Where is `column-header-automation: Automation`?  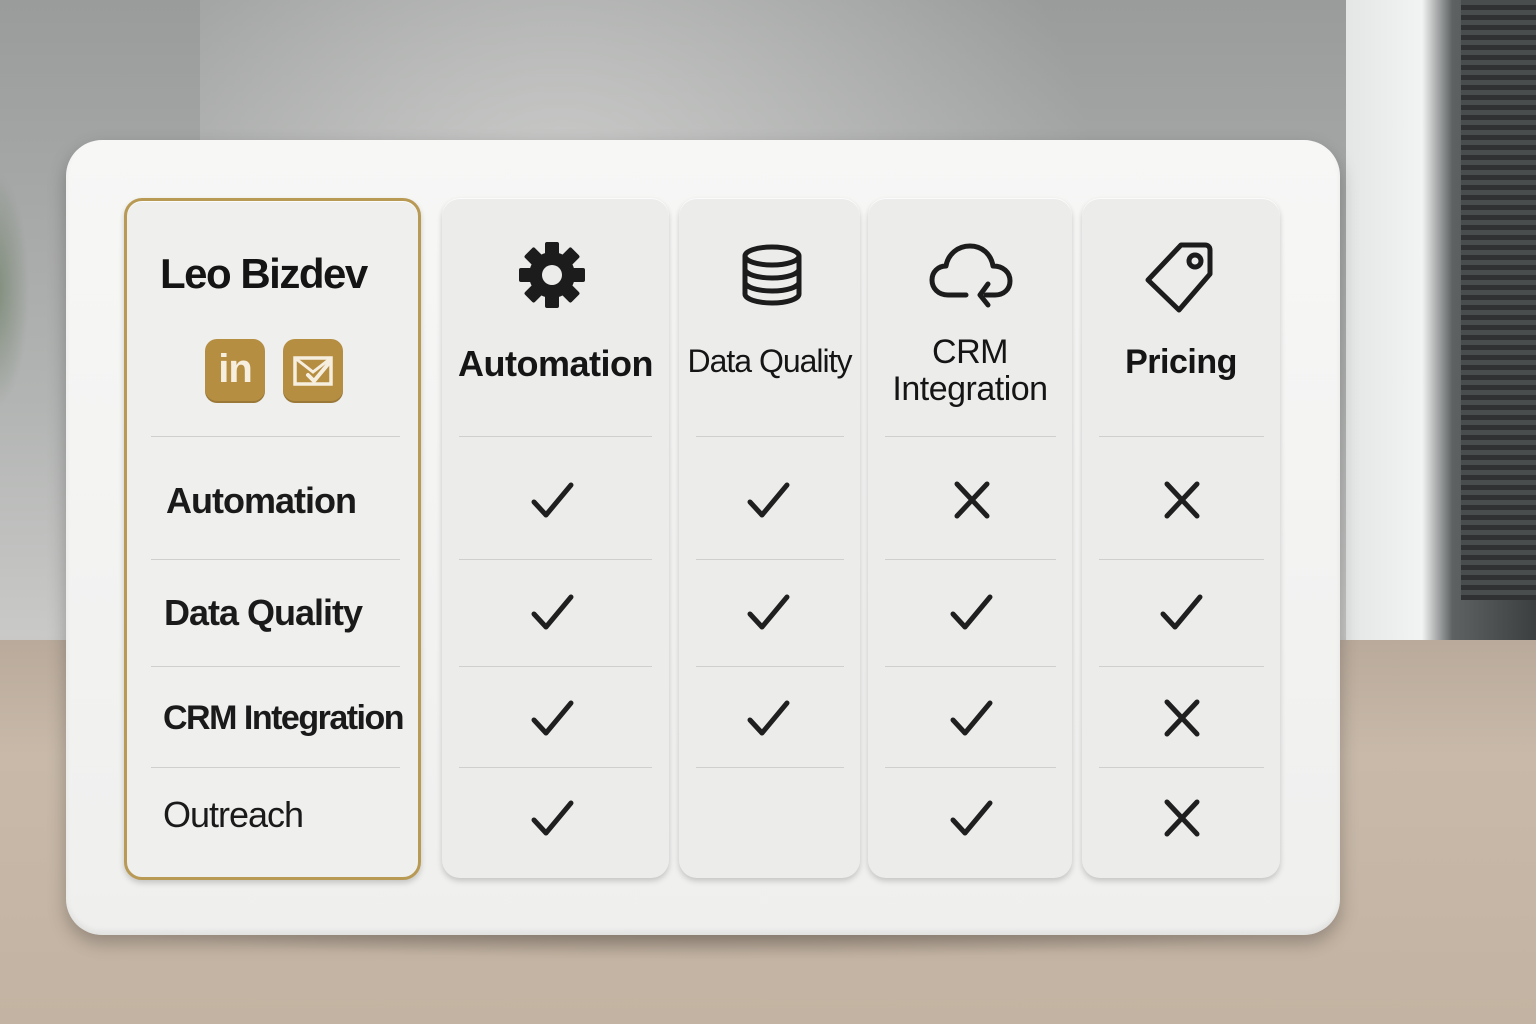 column-header-automation: Automation is located at coordinates (555, 363).